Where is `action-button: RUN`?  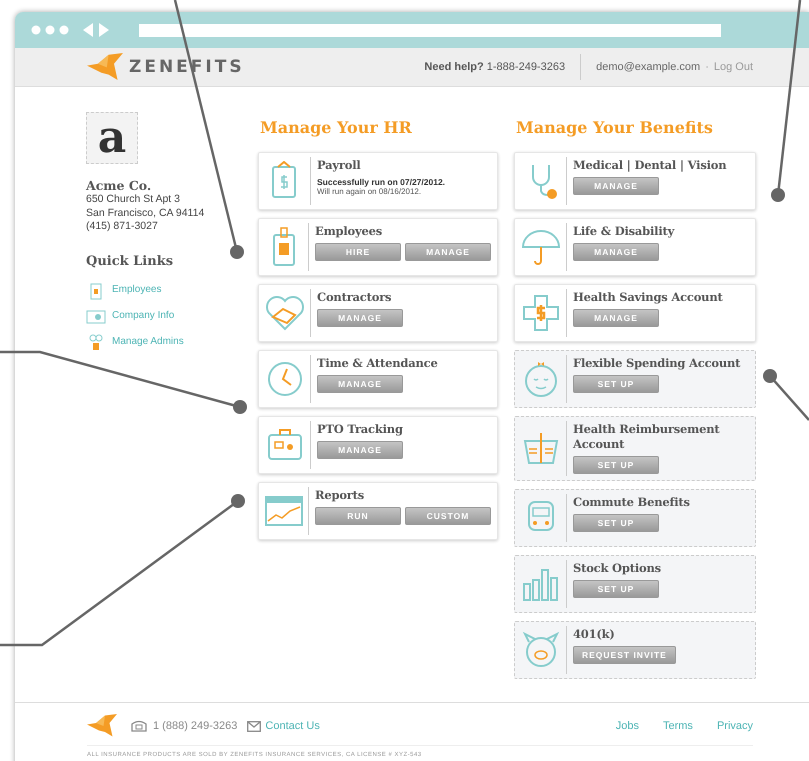 action-button: RUN is located at coordinates (358, 516).